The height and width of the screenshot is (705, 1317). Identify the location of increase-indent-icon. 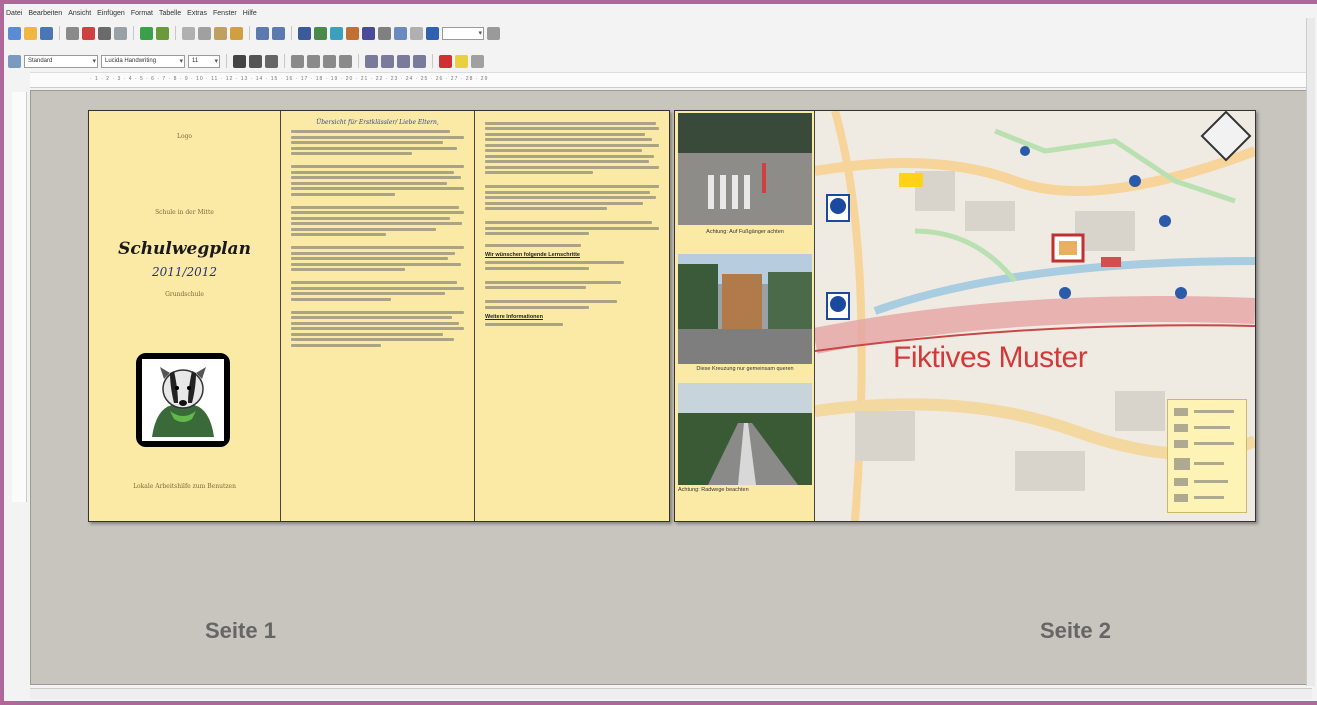
(419, 61).